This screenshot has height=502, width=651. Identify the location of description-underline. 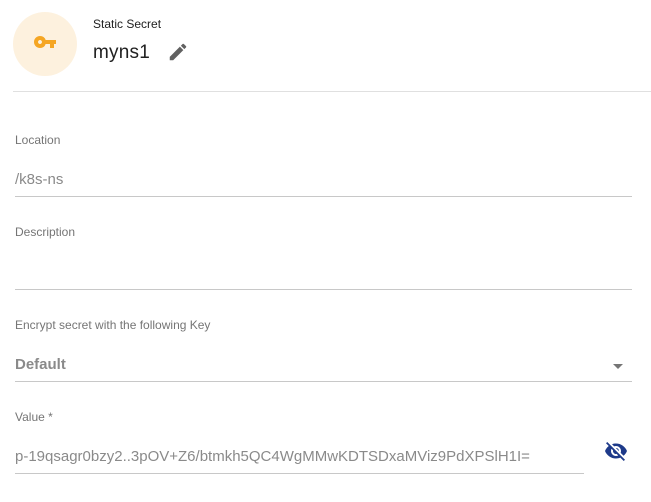
(323, 289).